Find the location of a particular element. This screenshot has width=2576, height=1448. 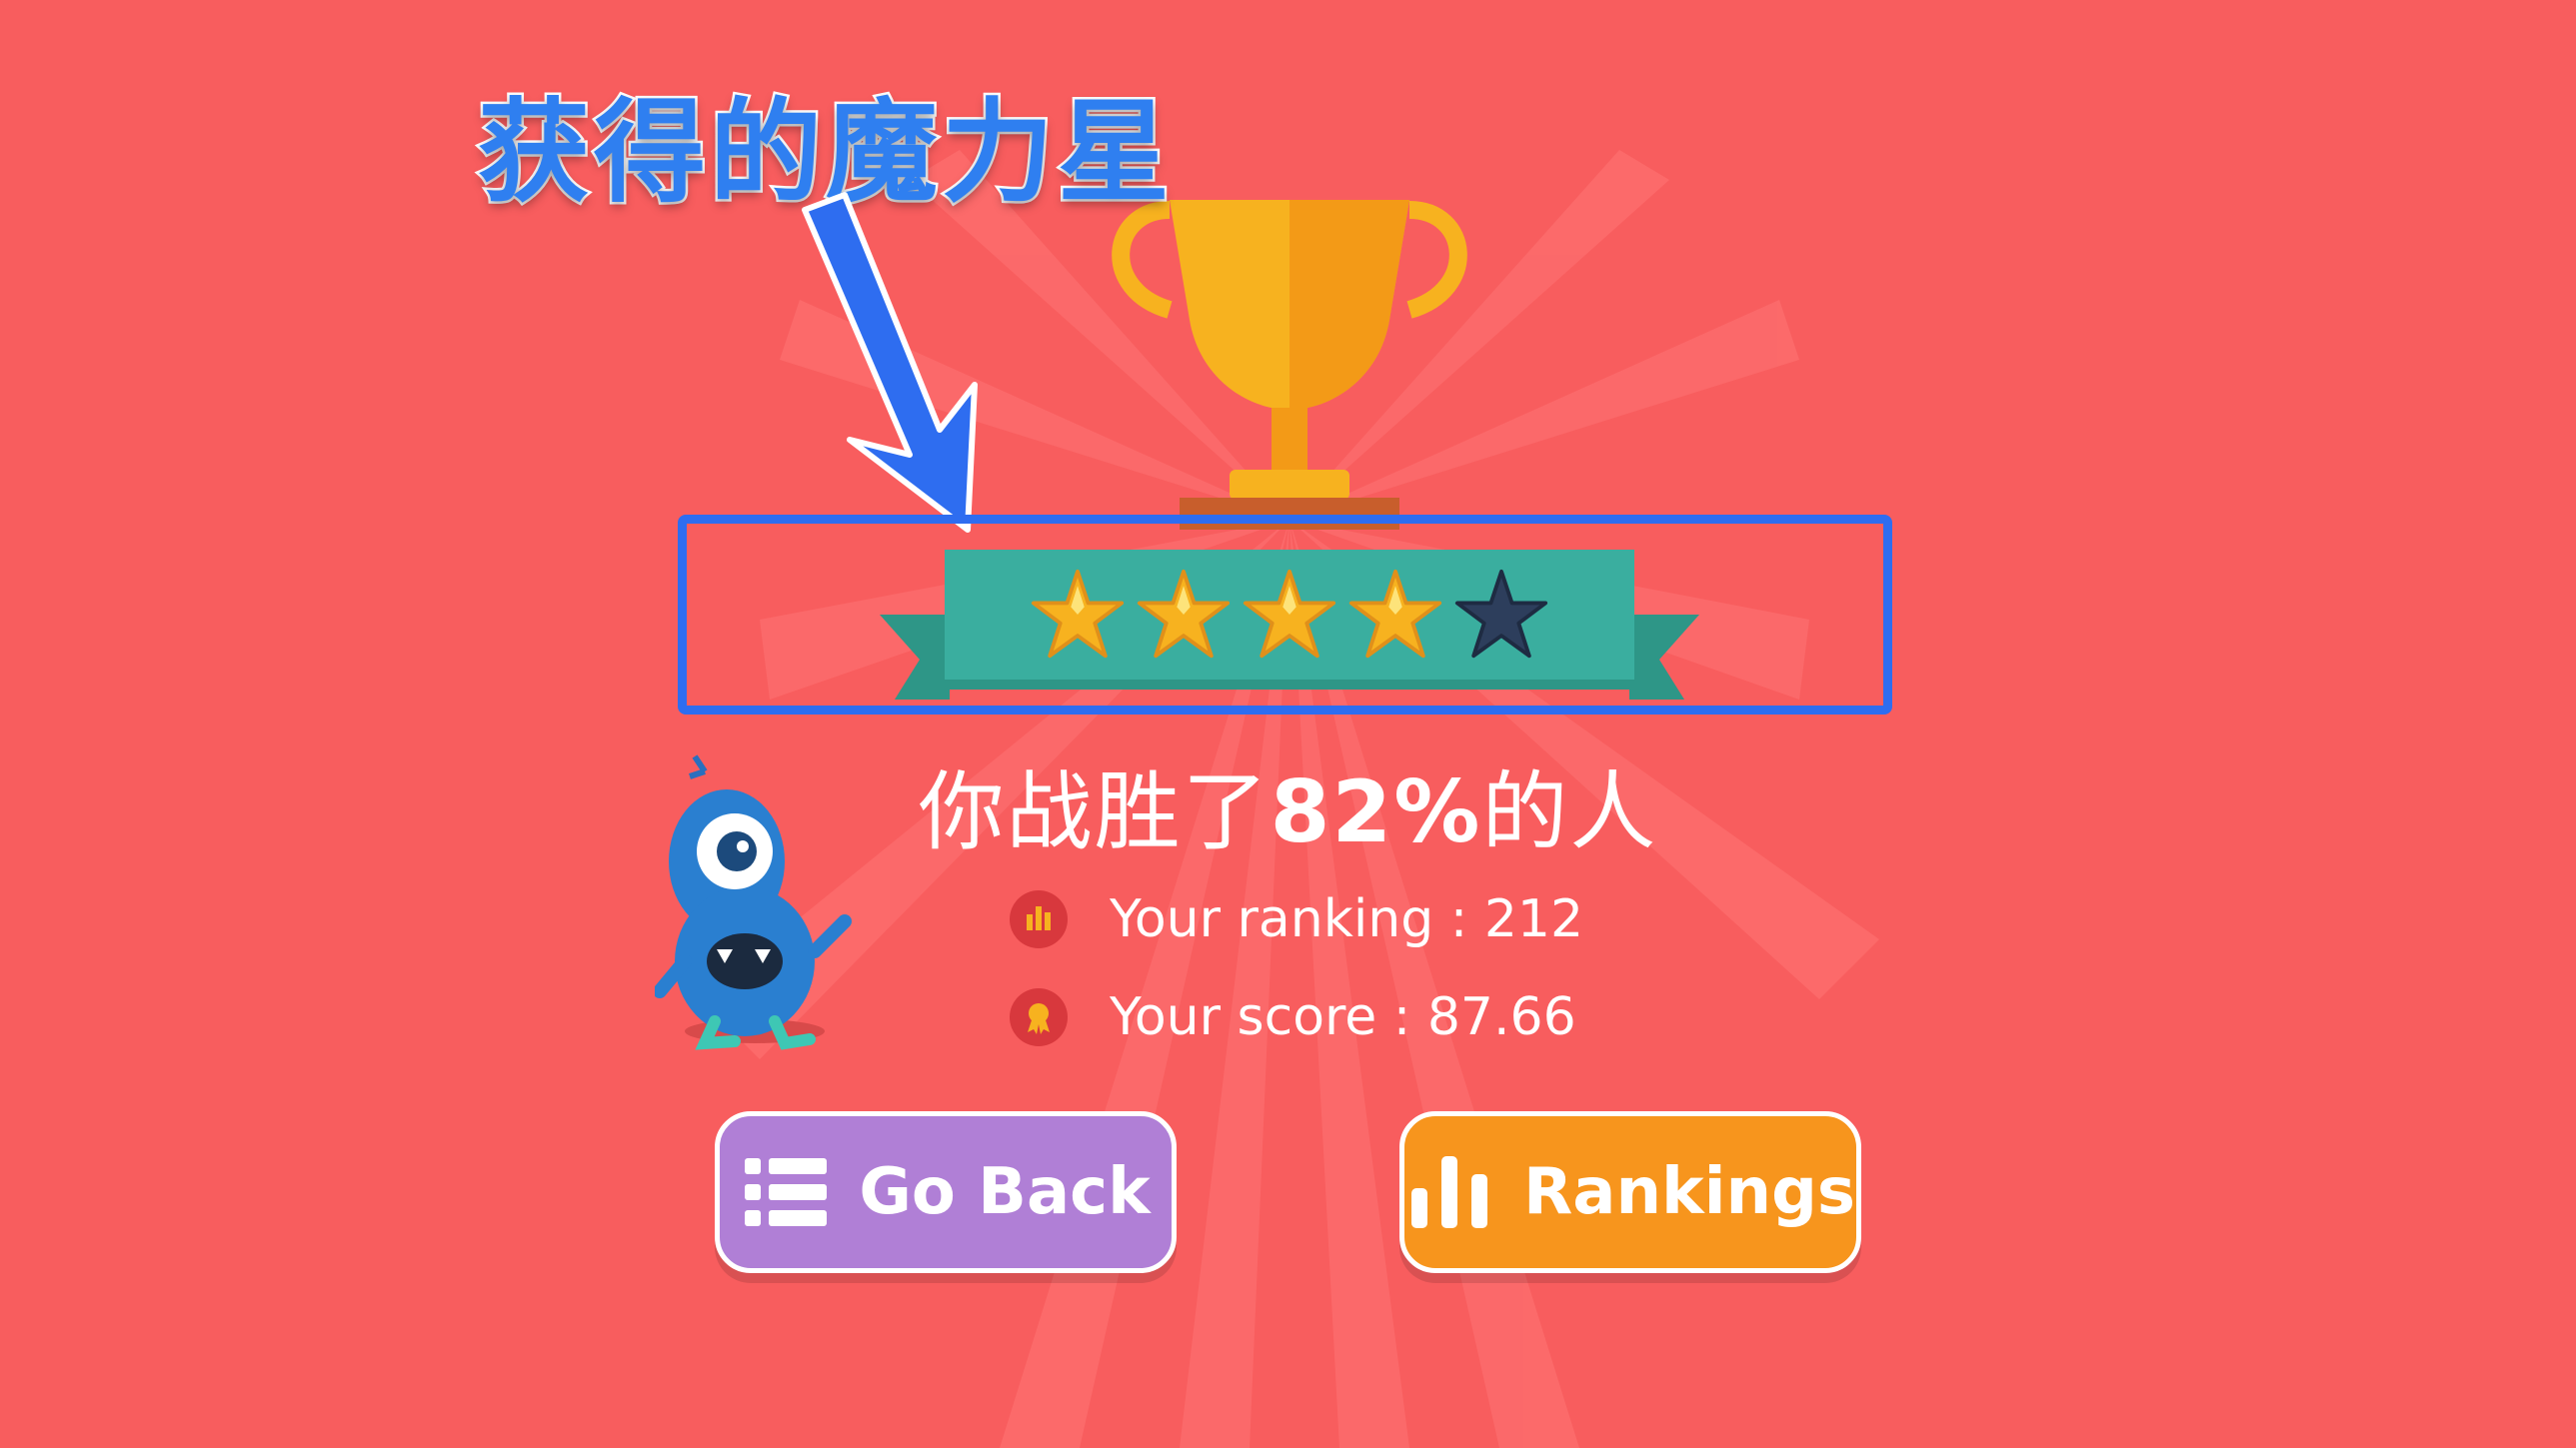

list-icon is located at coordinates (786, 1192).